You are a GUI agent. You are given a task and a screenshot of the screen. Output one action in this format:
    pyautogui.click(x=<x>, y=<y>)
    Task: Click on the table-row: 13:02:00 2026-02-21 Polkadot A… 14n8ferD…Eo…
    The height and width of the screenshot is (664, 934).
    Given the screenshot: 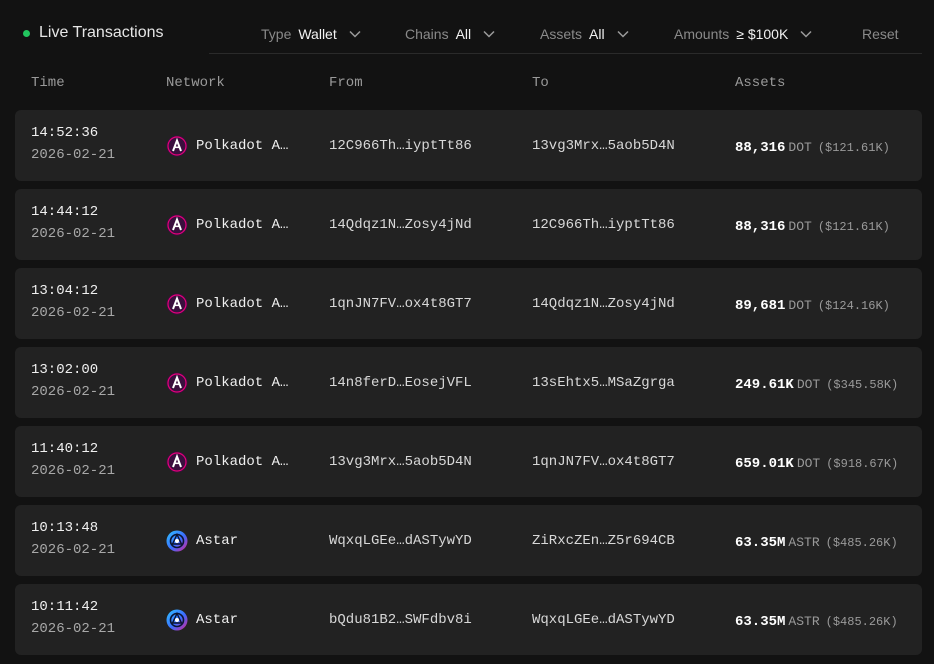 What is the action you would take?
    pyautogui.click(x=468, y=382)
    